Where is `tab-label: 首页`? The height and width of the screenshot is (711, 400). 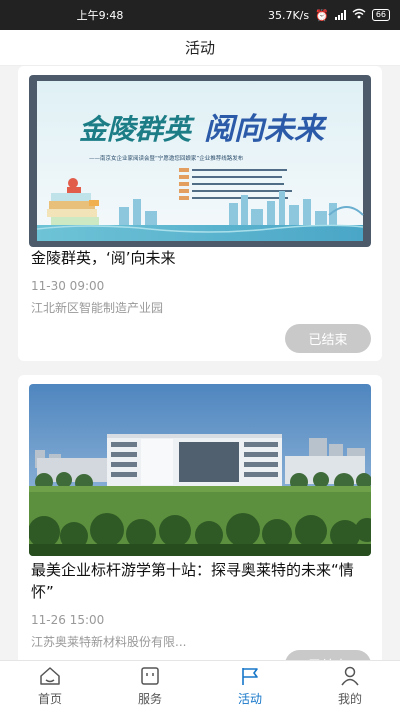
tab-label: 首页 is located at coordinates (49, 699).